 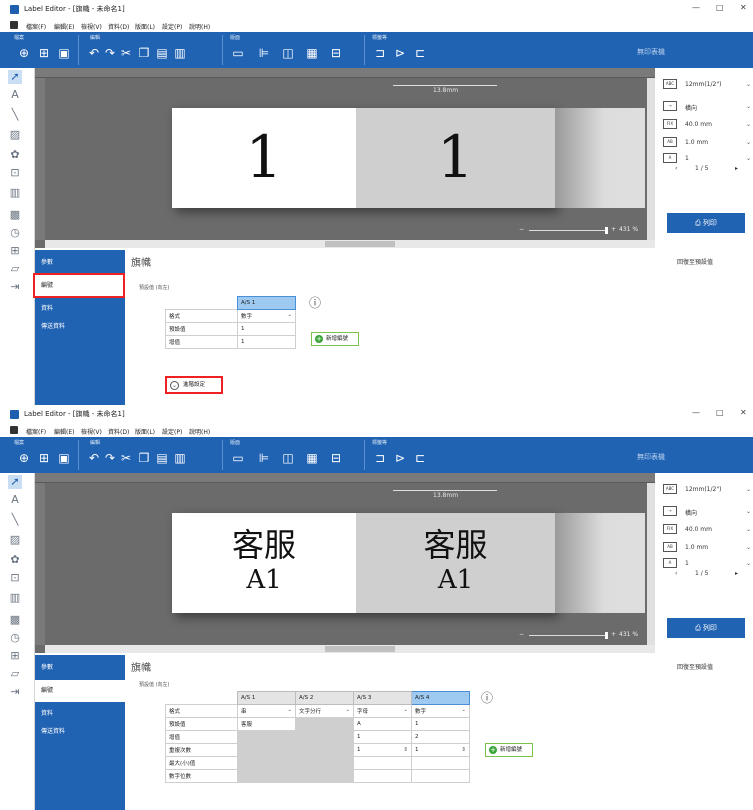 I want to click on column-header: A/S 4, so click(x=440, y=698).